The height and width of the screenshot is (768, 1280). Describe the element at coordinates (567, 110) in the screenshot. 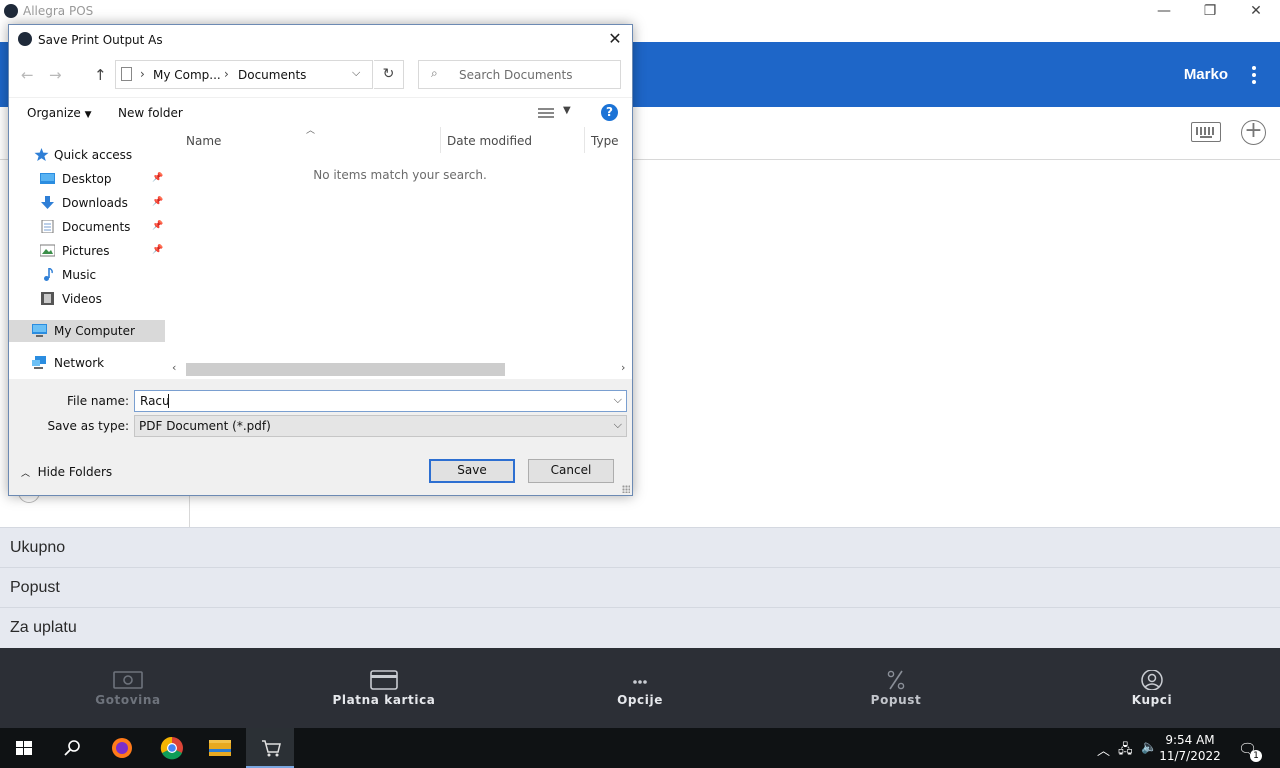

I see `chevron-down-icon: ▼` at that location.